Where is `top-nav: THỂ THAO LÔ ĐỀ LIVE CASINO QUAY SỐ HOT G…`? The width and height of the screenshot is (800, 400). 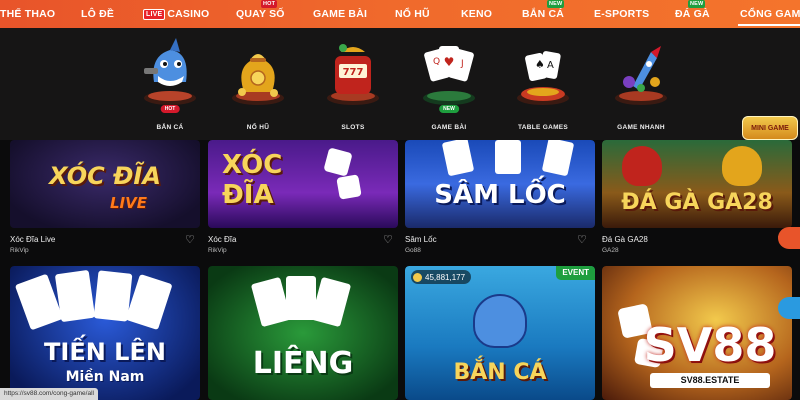
top-nav: THỂ THAO LÔ ĐỀ LIVE CASINO QUAY SỐ HOT G… is located at coordinates (400, 14).